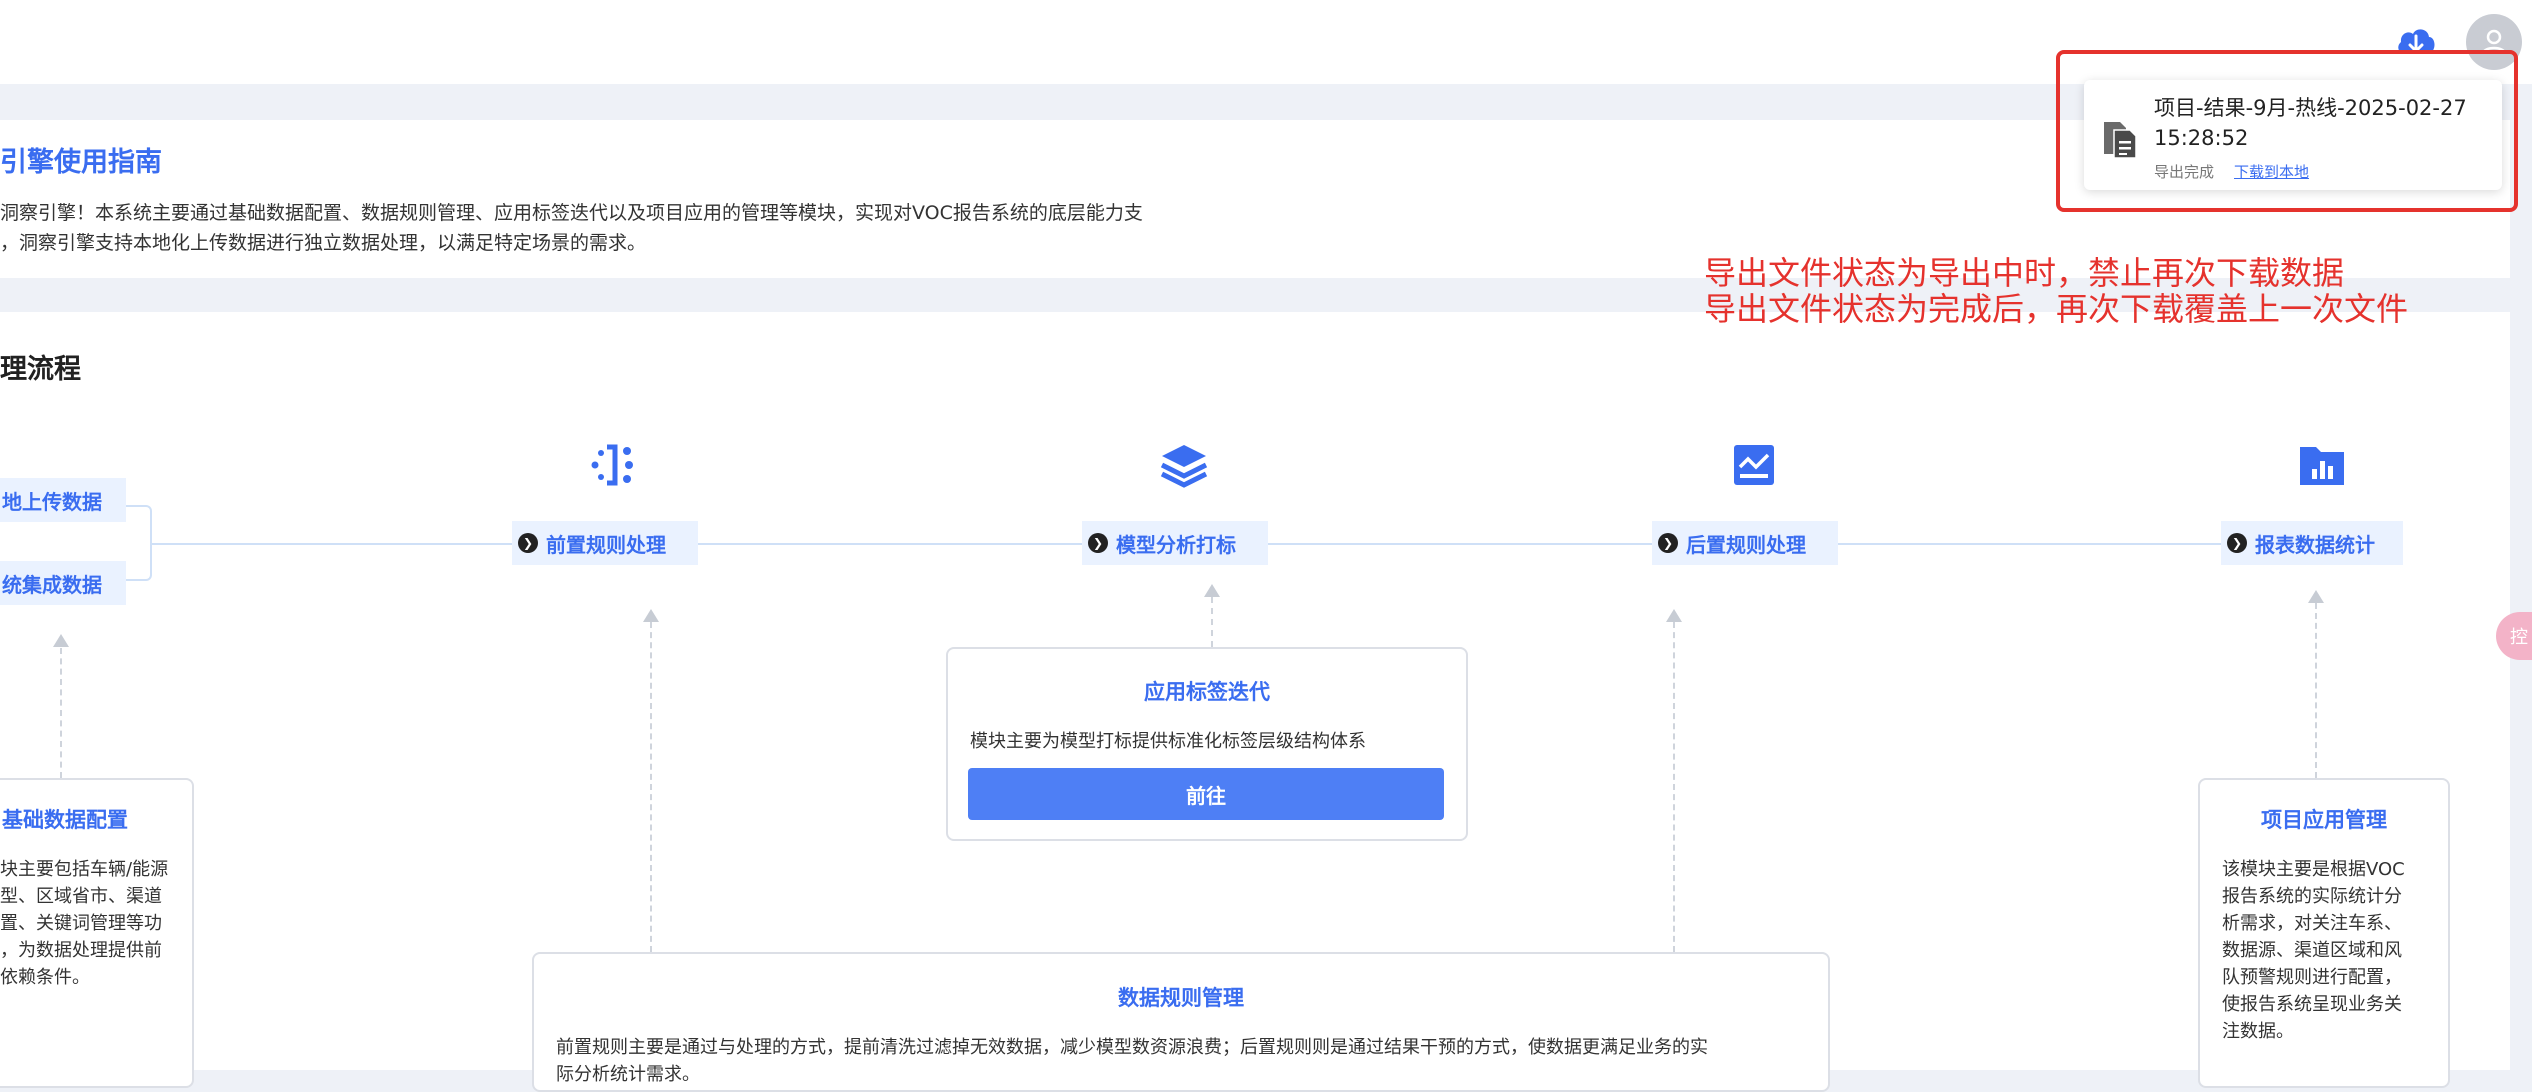 The image size is (2532, 1092). I want to click on step-label: 后置规则处理, so click(1746, 544).